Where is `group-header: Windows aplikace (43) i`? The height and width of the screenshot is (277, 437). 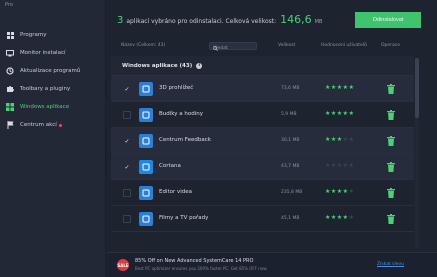 group-header: Windows aplikace (43) i is located at coordinates (262, 66).